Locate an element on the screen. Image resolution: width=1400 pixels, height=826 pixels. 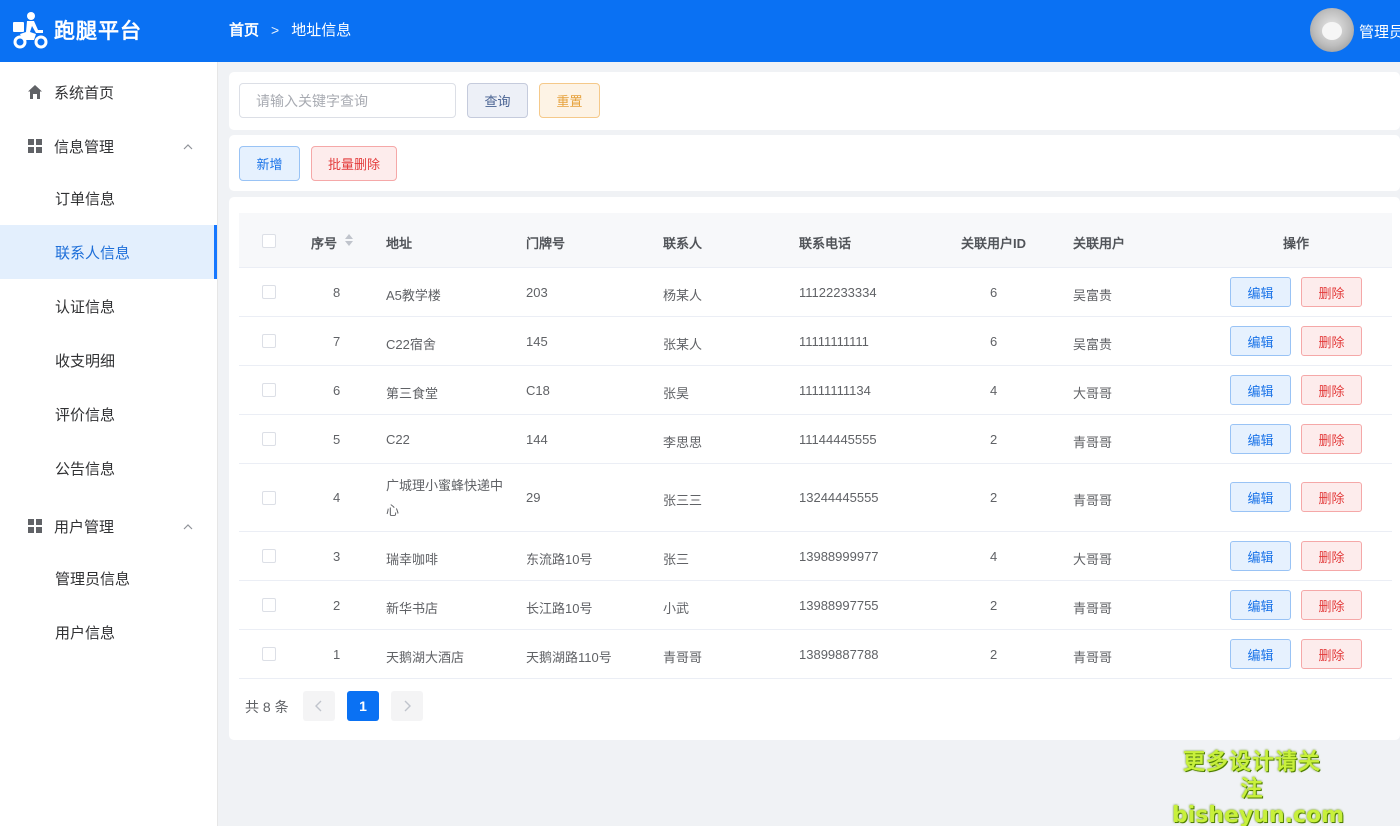
watermark: 更多设计请关注 bisheyun.com is located at coordinates (1258, 787).